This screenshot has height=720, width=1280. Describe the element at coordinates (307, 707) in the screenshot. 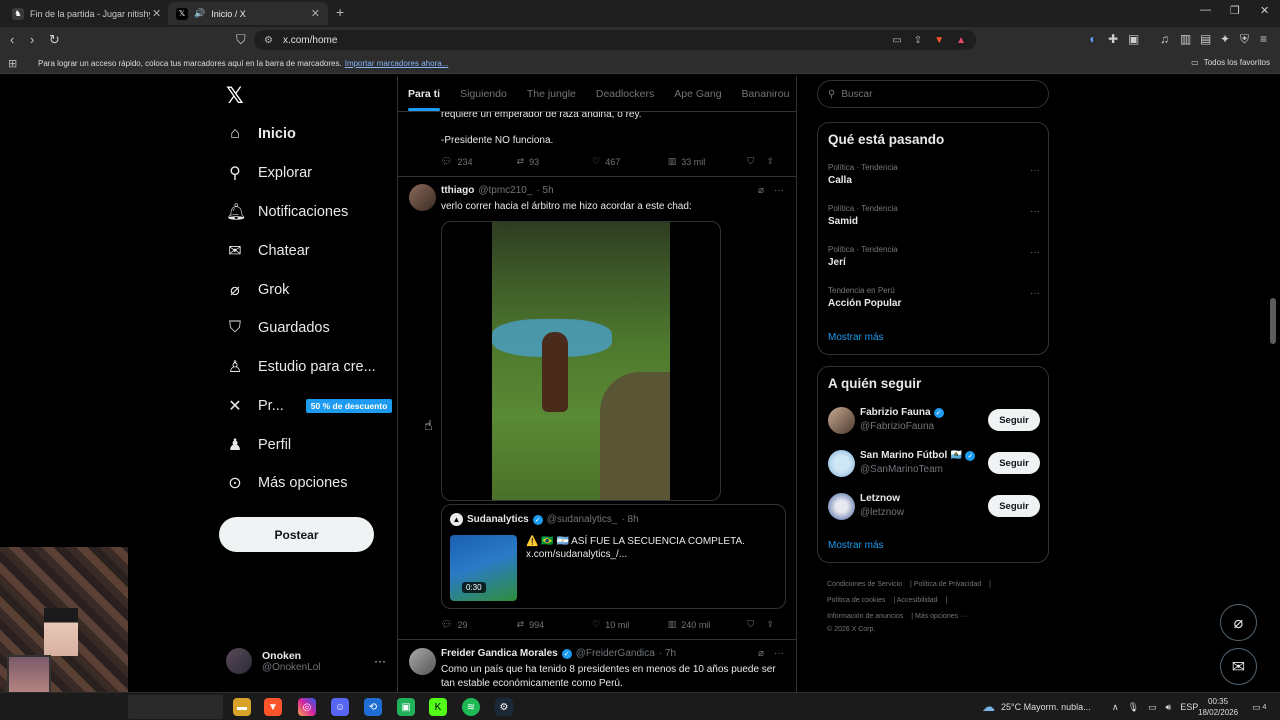

I see `instagram-icon: ◎` at that location.